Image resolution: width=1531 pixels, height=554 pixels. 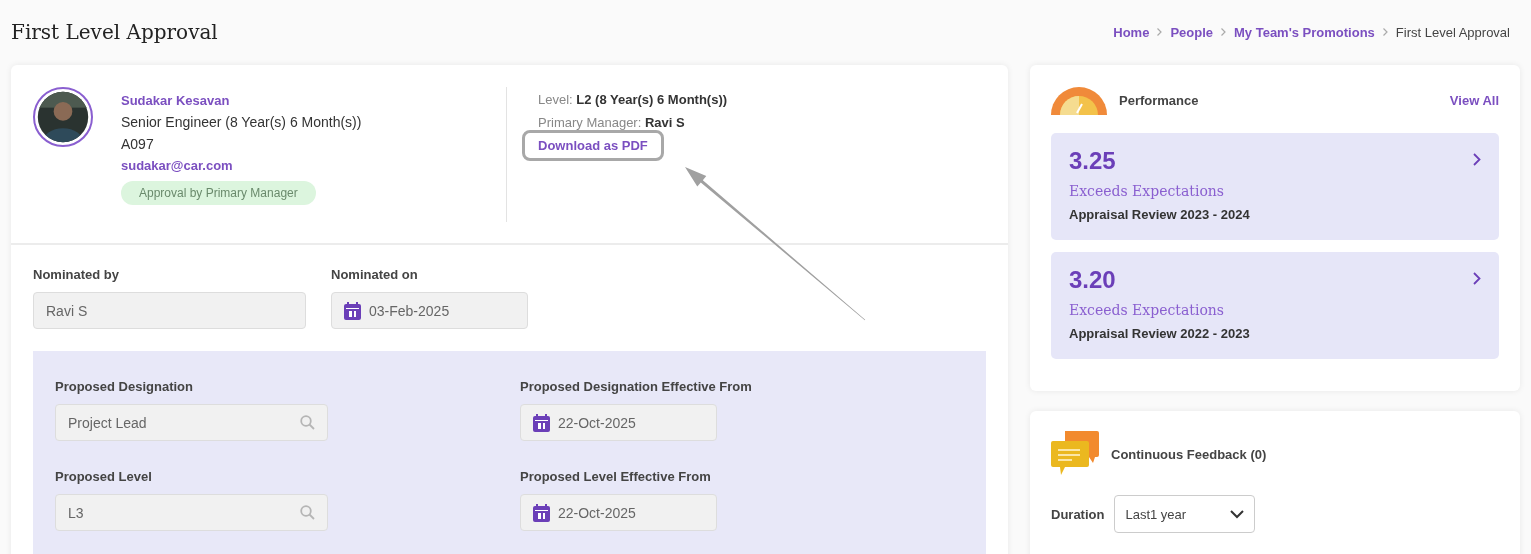 What do you see at coordinates (375, 274) in the screenshot?
I see `field-label: Nominated on` at bounding box center [375, 274].